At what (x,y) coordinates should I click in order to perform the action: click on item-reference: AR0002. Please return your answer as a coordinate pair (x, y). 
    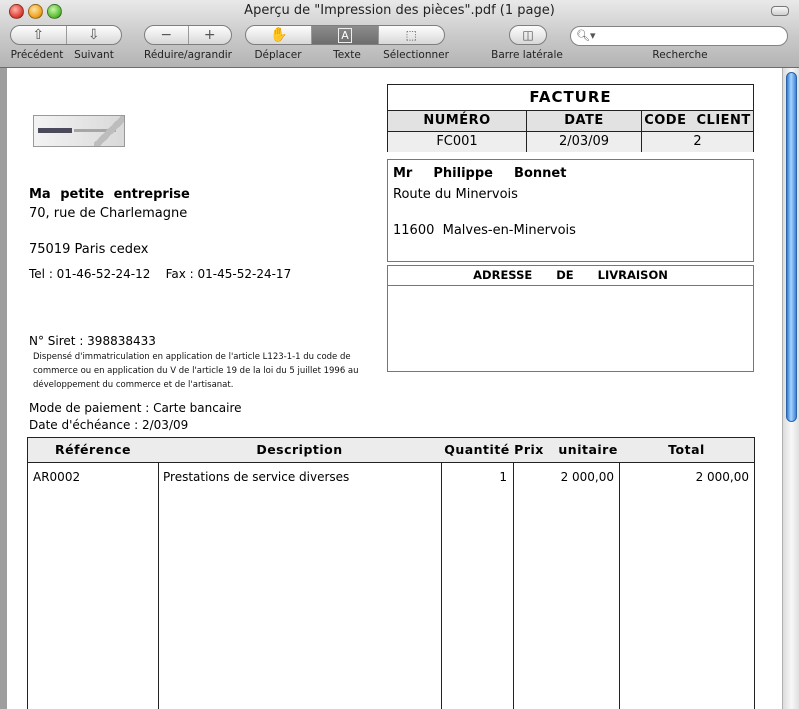
    Looking at the image, I should click on (57, 477).